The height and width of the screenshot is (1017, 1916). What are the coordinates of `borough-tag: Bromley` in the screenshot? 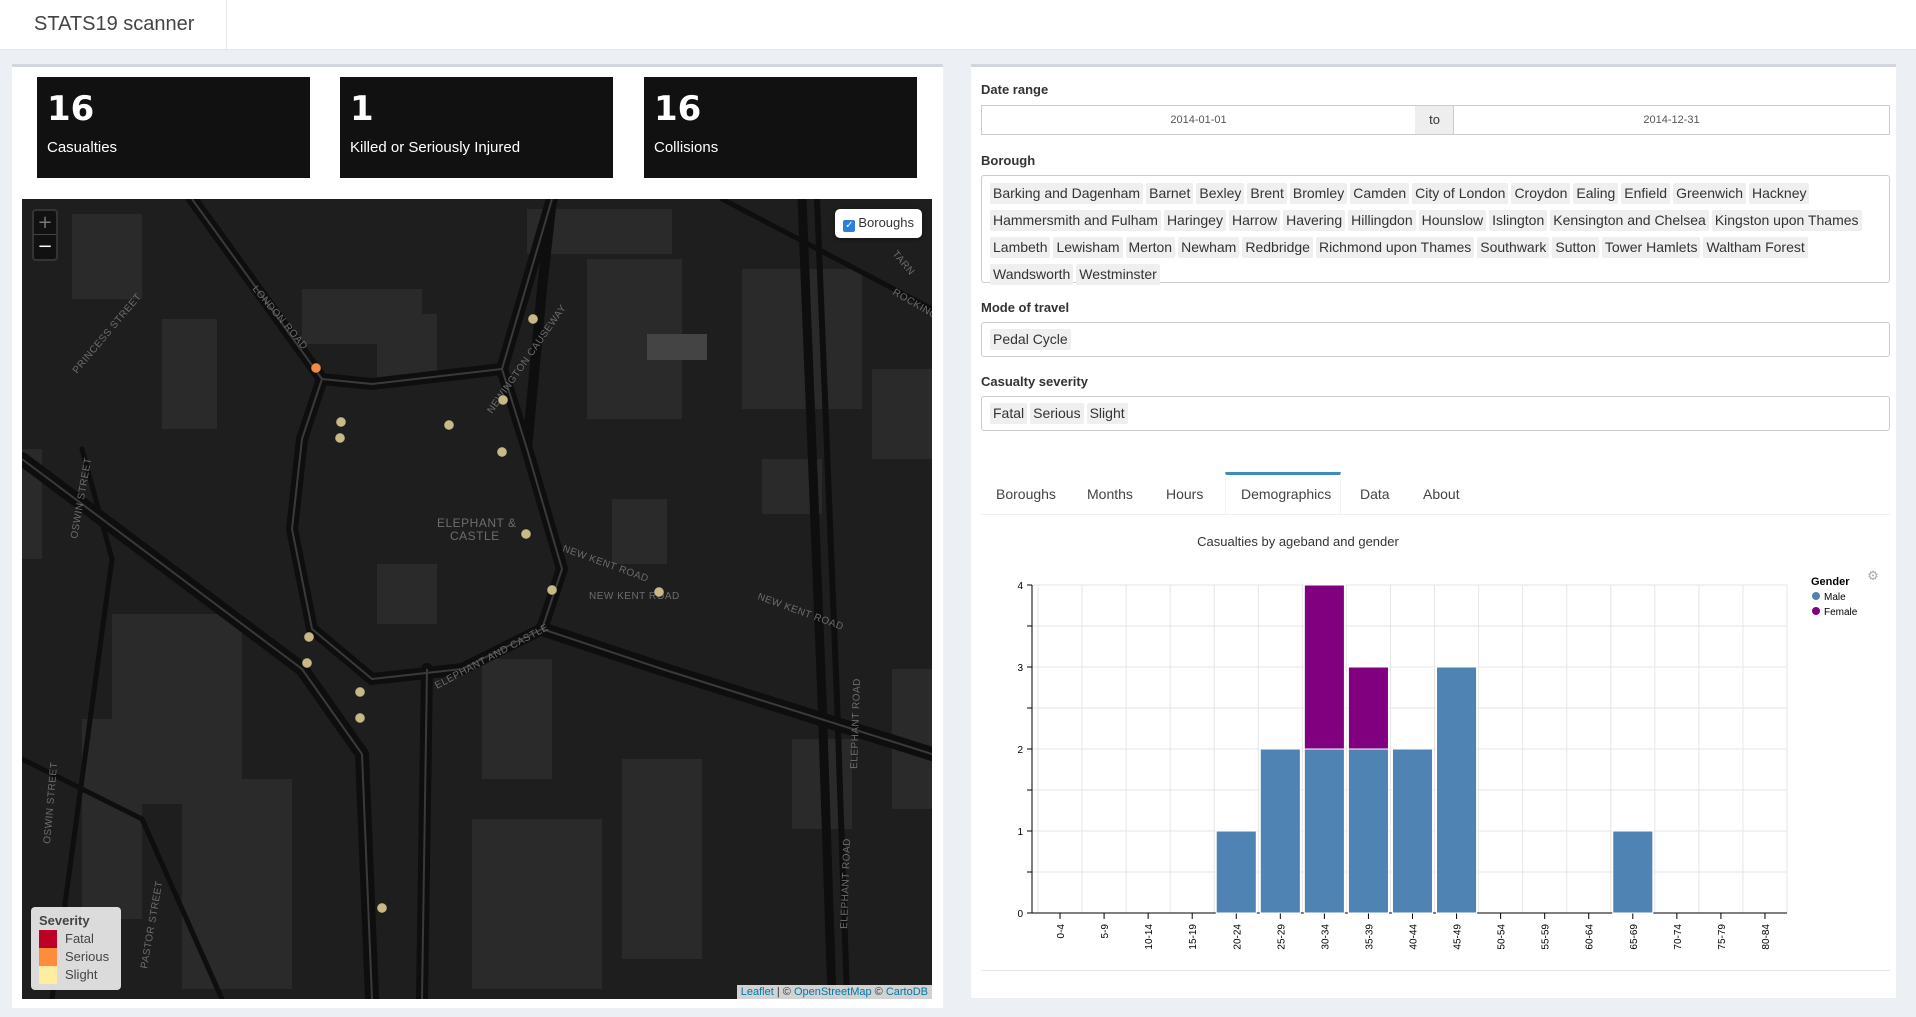 It's located at (1318, 193).